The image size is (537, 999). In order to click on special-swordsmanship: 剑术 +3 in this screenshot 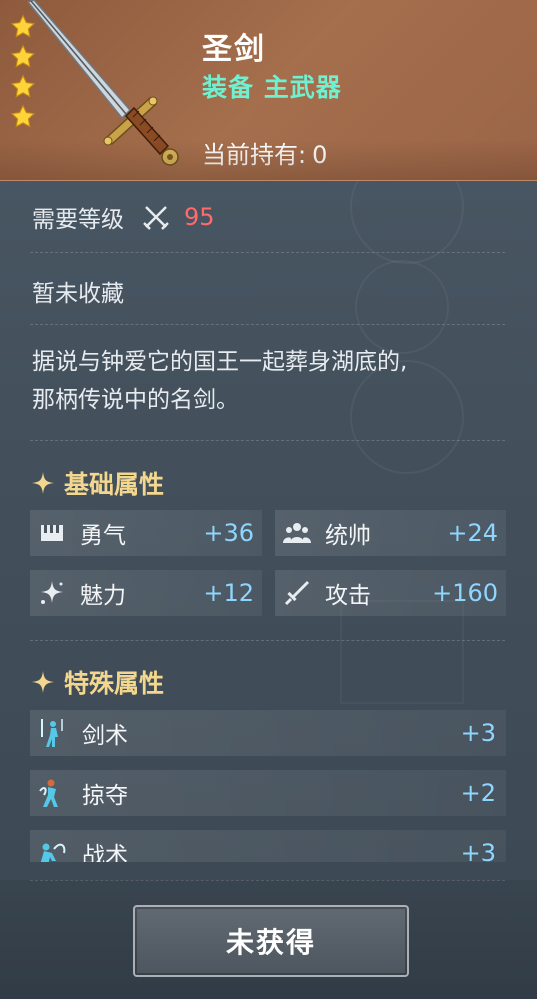, I will do `click(268, 733)`.